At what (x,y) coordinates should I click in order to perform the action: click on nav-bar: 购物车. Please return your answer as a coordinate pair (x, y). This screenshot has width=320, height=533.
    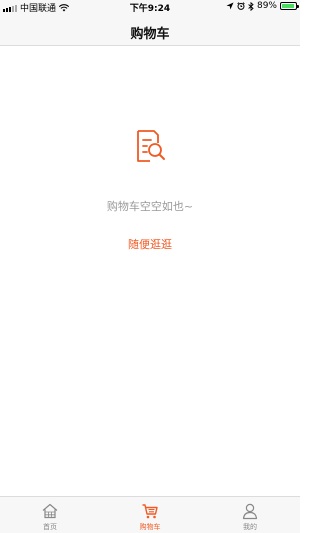
    Looking at the image, I should click on (150, 30).